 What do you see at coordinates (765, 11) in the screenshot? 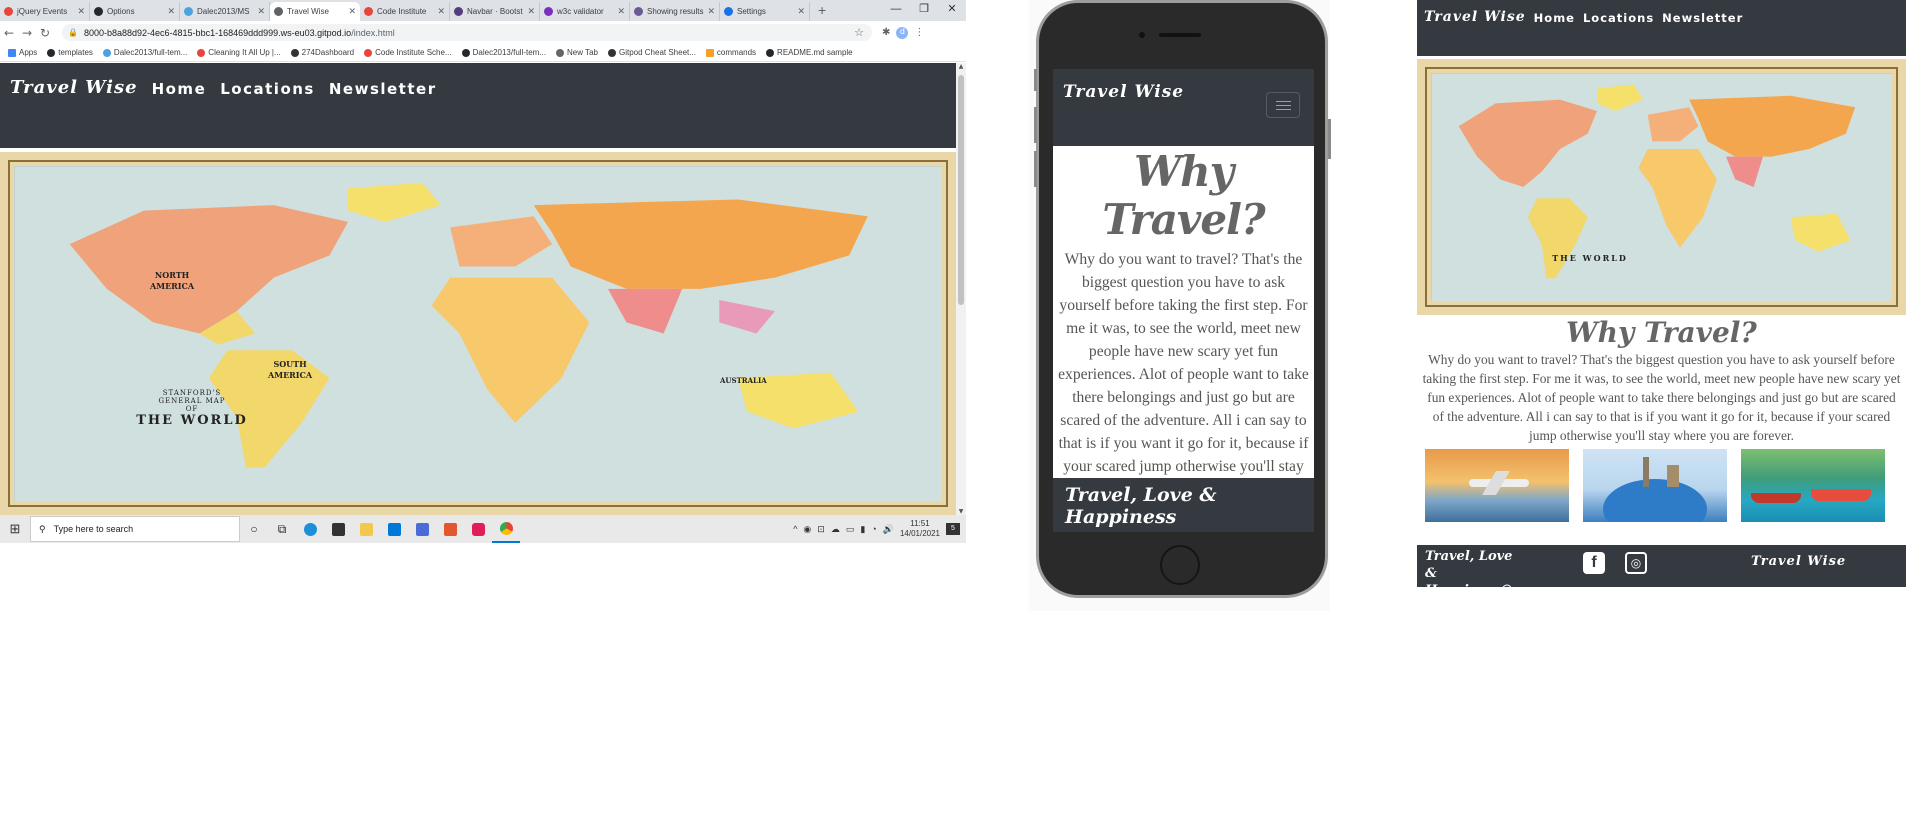
I see `browser-tab: Settings ✕` at bounding box center [765, 11].